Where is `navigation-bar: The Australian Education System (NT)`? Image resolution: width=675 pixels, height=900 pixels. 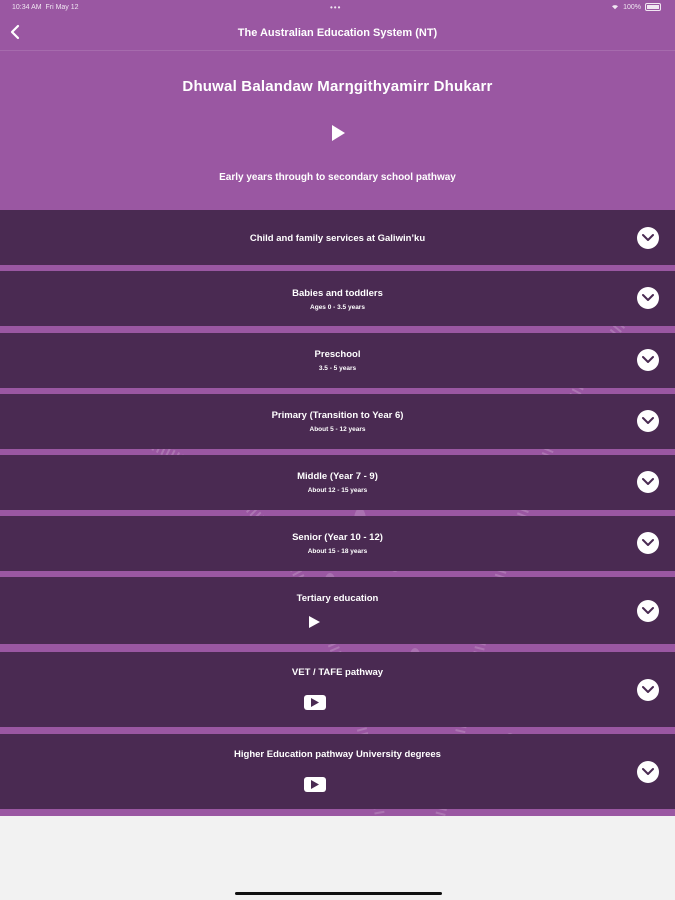
navigation-bar: The Australian Education System (NT) is located at coordinates (337, 33).